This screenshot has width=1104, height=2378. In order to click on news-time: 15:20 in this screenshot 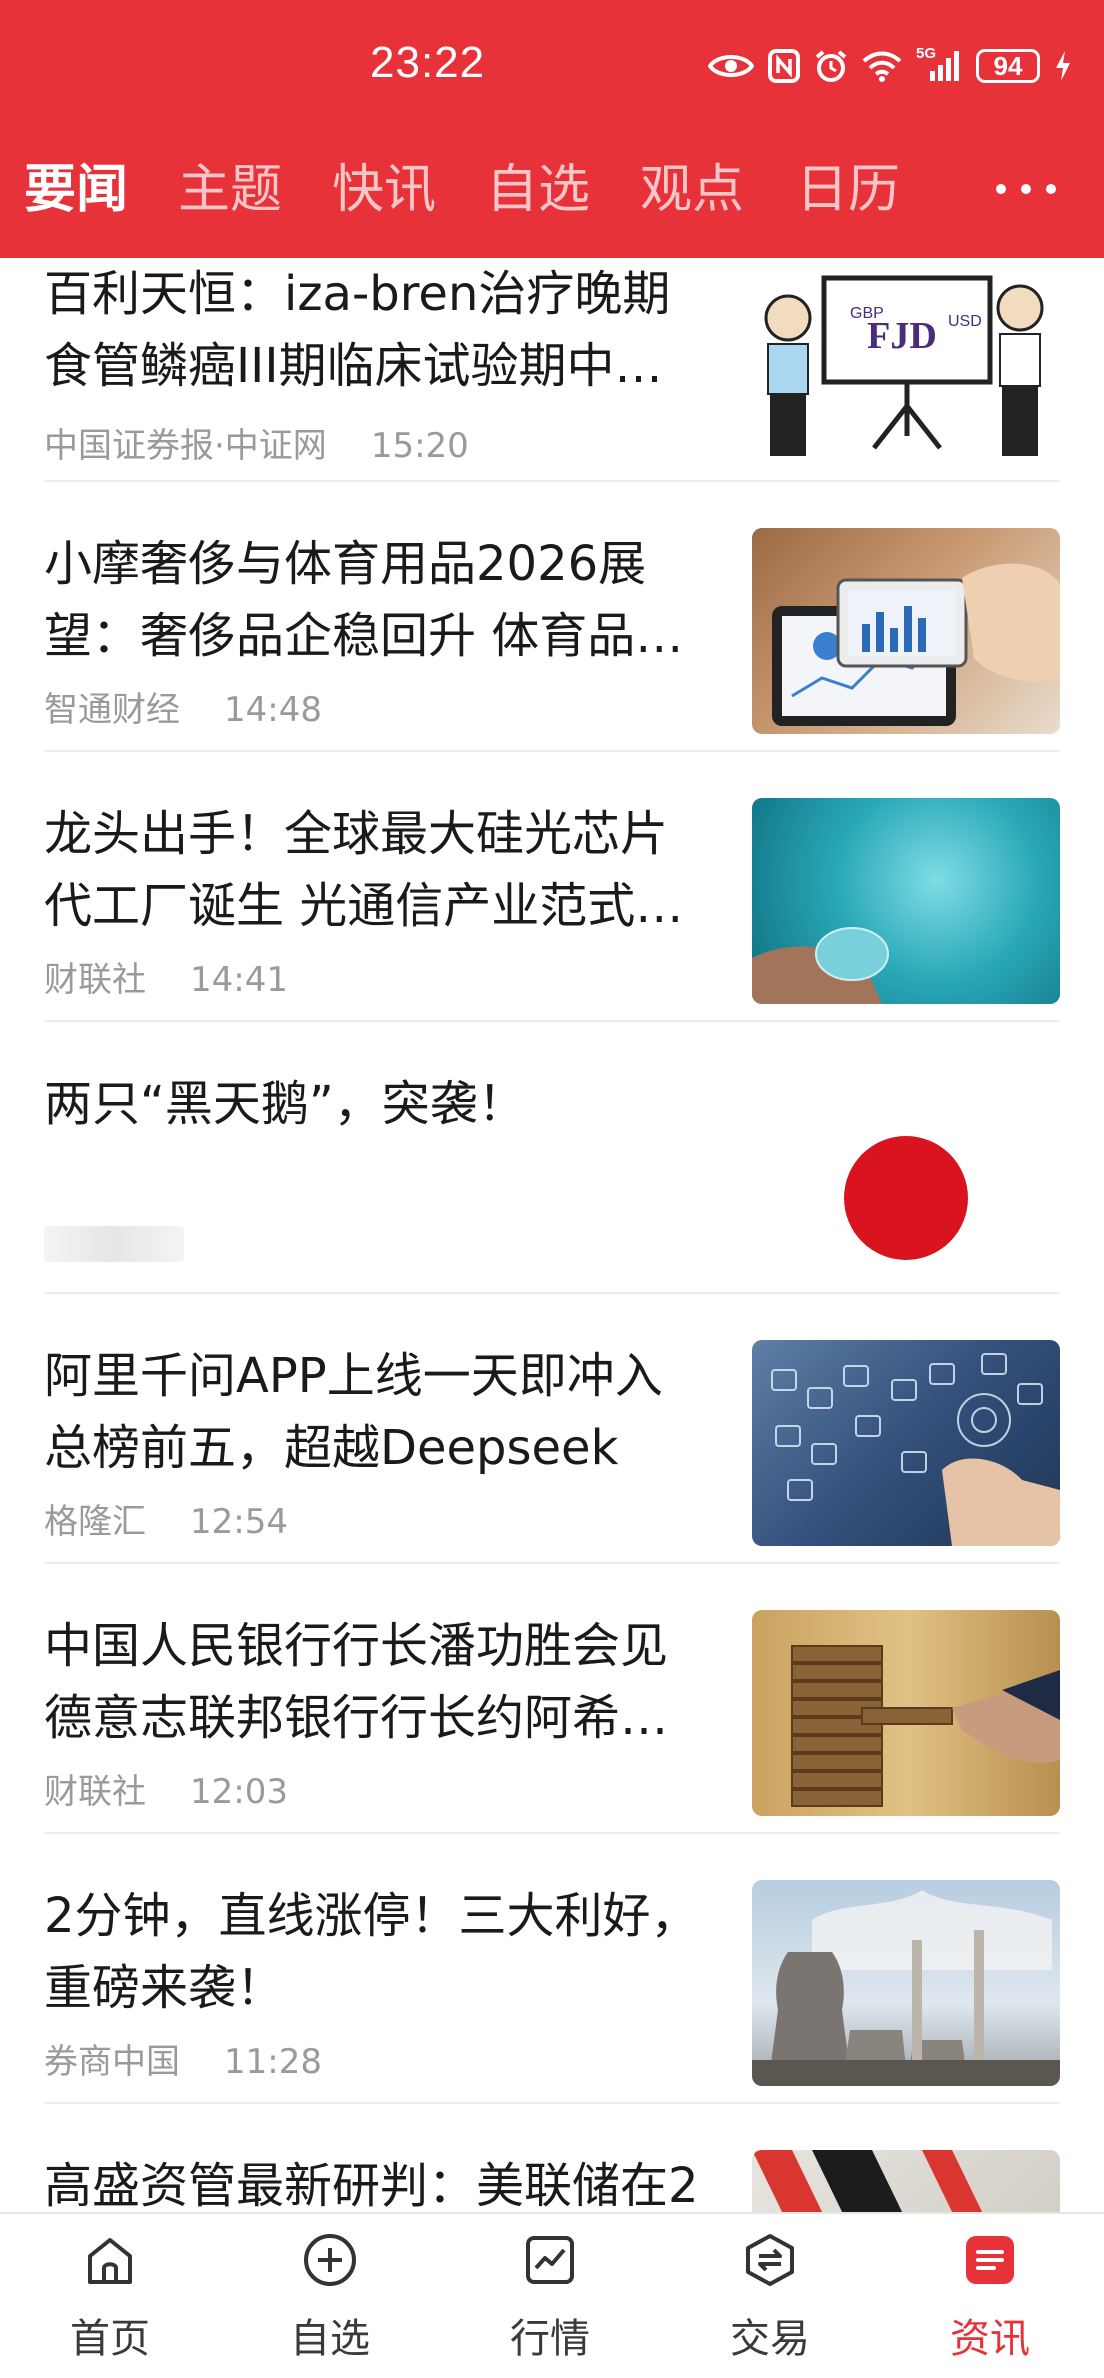, I will do `click(419, 446)`.